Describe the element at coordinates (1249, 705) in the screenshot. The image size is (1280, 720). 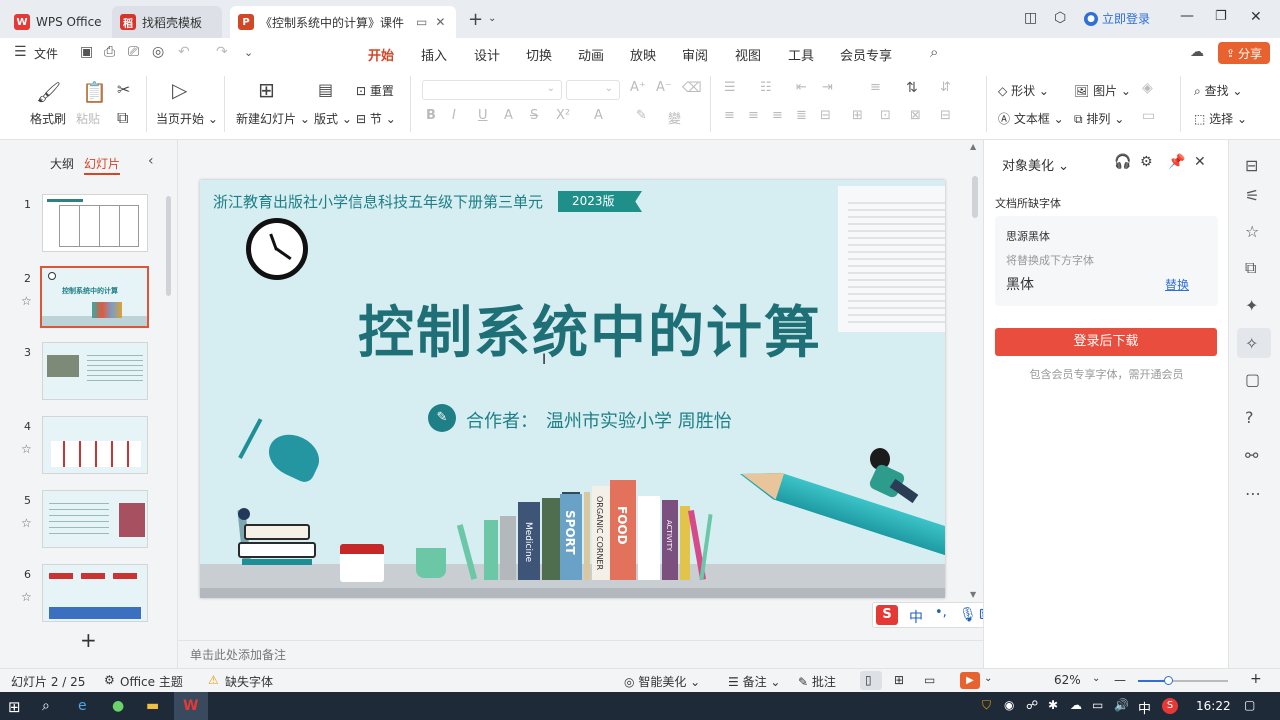
I see `notification-icon: ▢` at that location.